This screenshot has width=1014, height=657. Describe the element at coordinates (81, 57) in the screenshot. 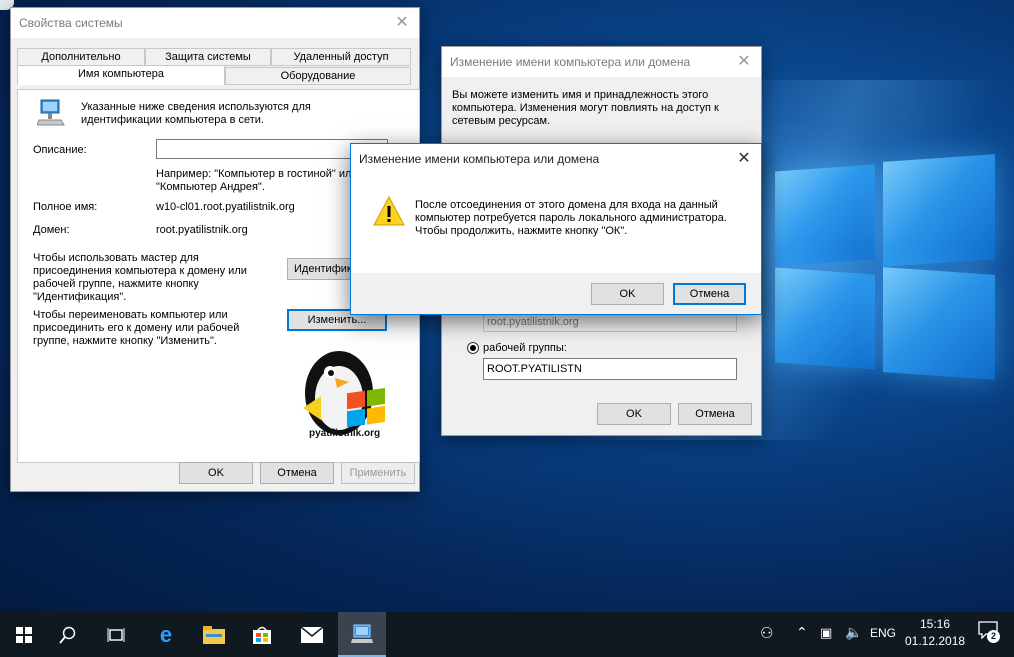

I see `tab-advanced: Дополнительно` at that location.